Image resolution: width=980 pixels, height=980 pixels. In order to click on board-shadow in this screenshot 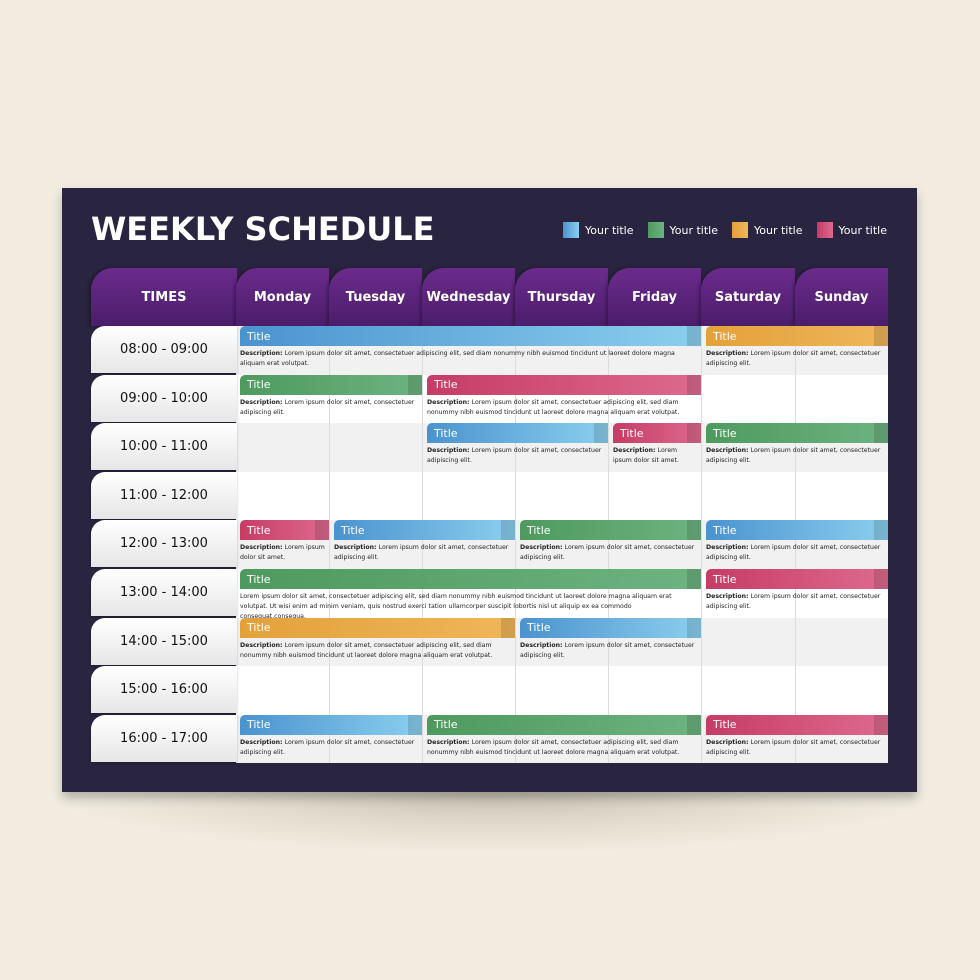, I will do `click(492, 820)`.